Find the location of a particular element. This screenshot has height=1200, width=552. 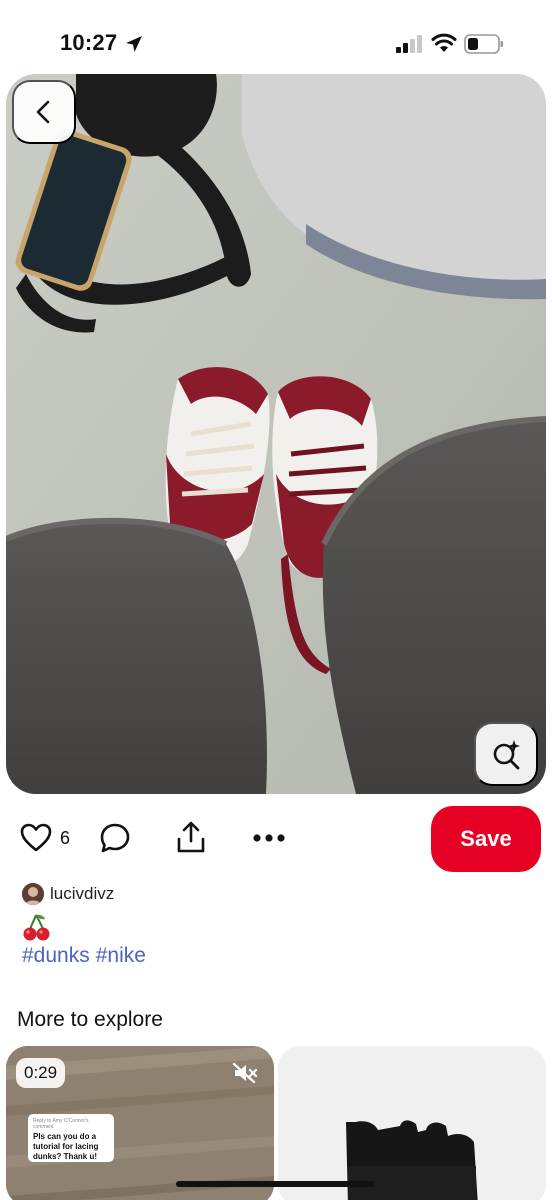

battery-icon is located at coordinates (483, 44).